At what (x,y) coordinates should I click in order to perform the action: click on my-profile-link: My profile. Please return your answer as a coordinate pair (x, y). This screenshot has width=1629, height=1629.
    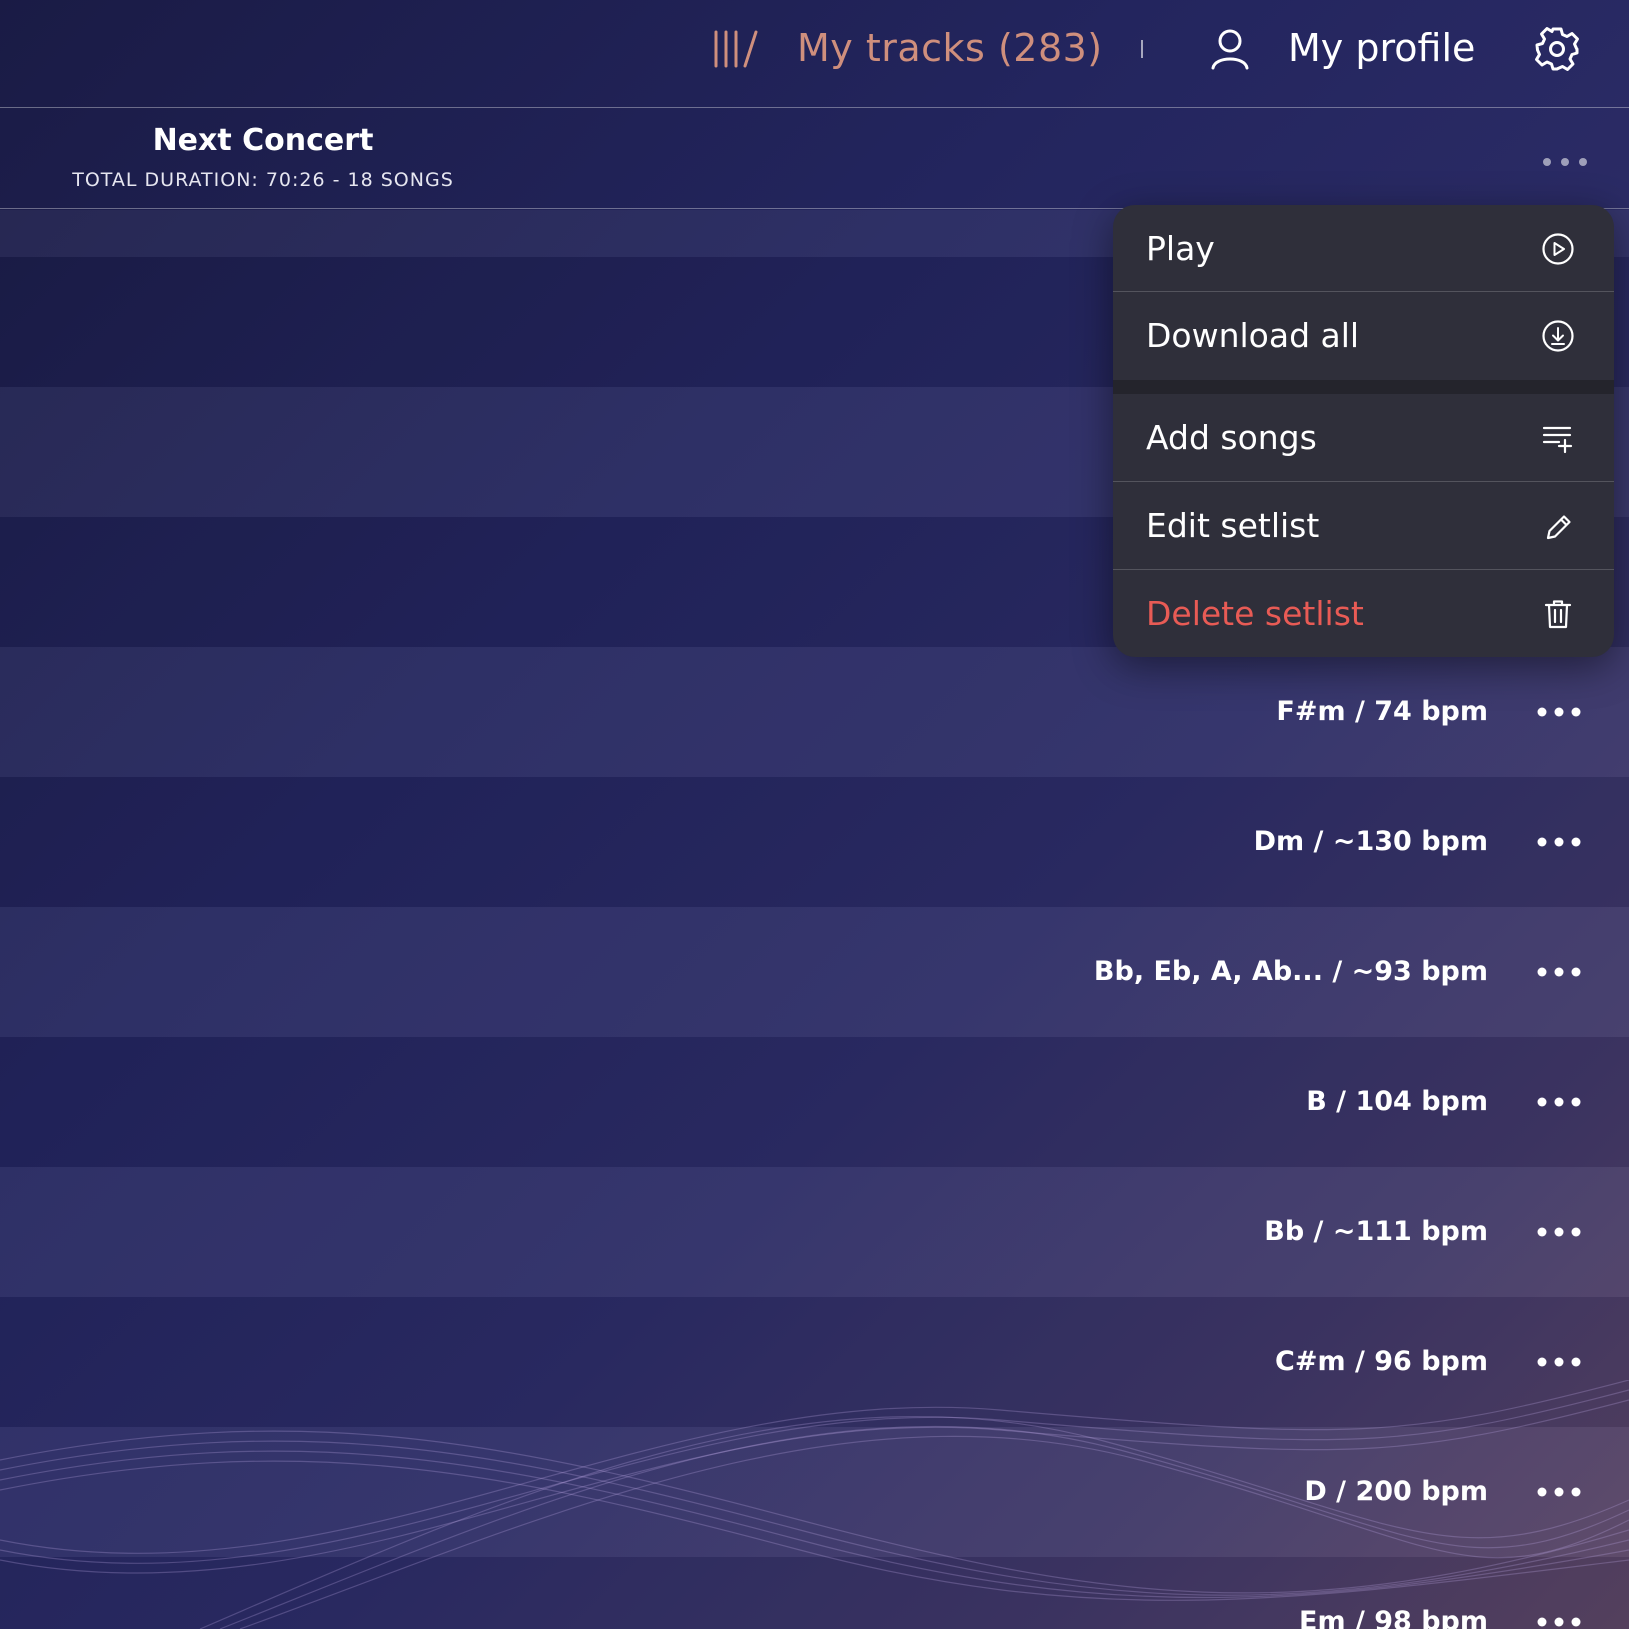
    Looking at the image, I should click on (1381, 48).